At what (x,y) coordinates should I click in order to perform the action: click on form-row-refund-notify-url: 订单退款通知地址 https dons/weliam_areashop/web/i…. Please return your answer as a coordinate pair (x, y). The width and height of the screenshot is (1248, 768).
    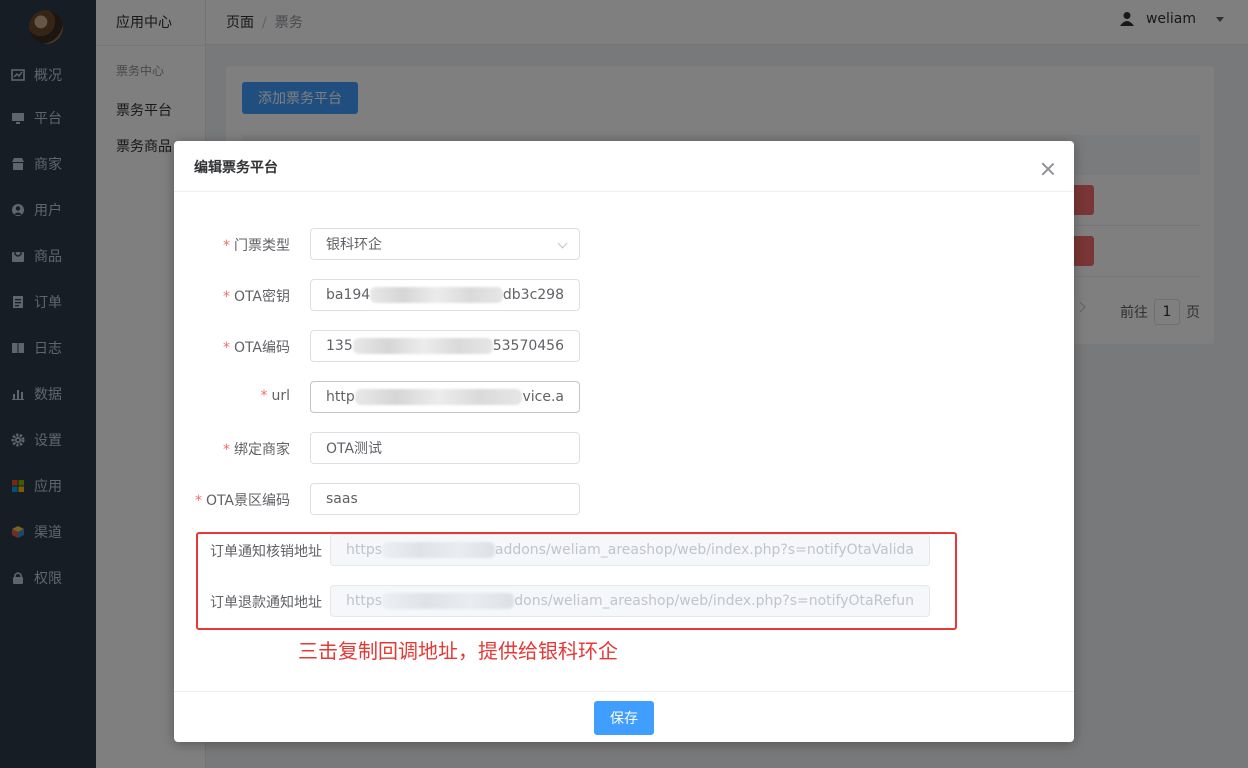
    Looking at the image, I should click on (624, 601).